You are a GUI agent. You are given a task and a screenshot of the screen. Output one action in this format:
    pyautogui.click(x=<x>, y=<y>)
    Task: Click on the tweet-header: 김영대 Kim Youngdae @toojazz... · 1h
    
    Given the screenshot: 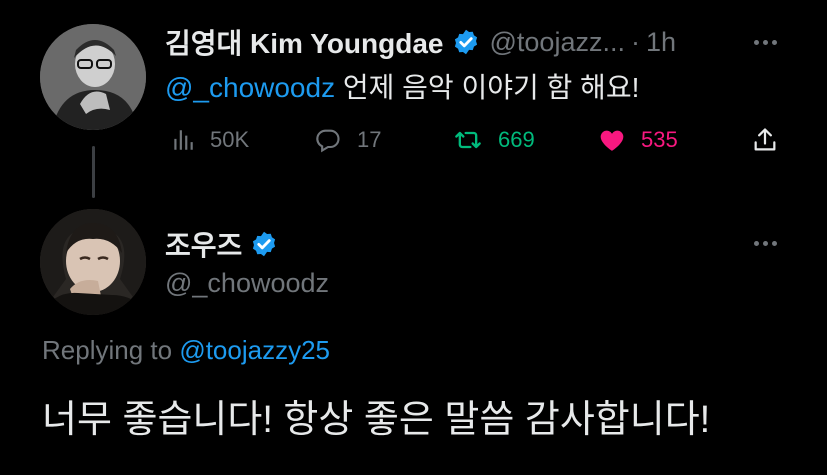 What is the action you would take?
    pyautogui.click(x=420, y=42)
    